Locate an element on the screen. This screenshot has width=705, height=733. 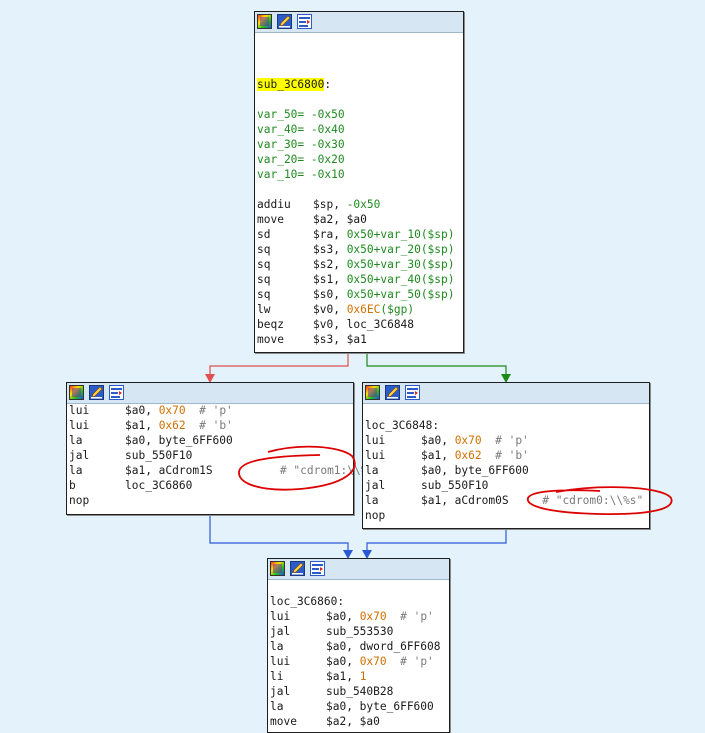
stack-var-name: var_20= is located at coordinates (284, 159).